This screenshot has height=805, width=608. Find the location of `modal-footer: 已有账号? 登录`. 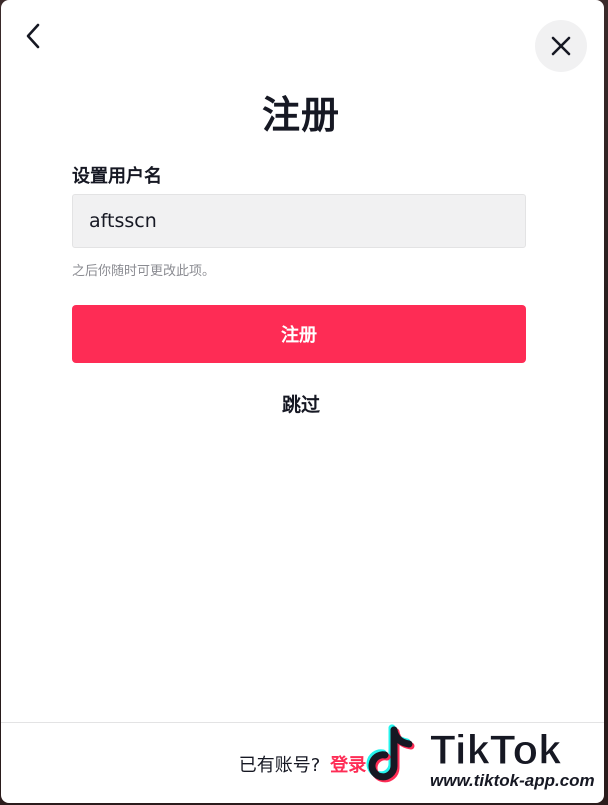

modal-footer: 已有账号? 登录 is located at coordinates (302, 762).